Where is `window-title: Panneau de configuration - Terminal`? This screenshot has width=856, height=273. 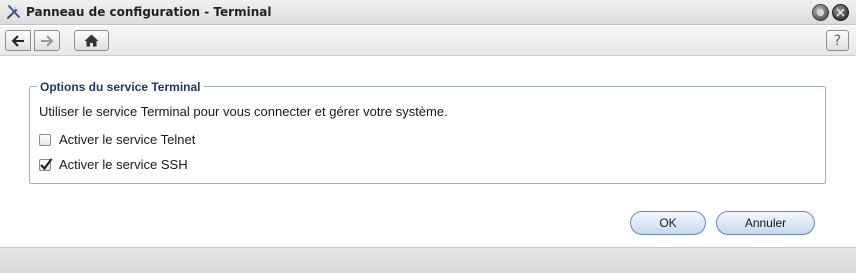 window-title: Panneau de configuration - Terminal is located at coordinates (149, 12).